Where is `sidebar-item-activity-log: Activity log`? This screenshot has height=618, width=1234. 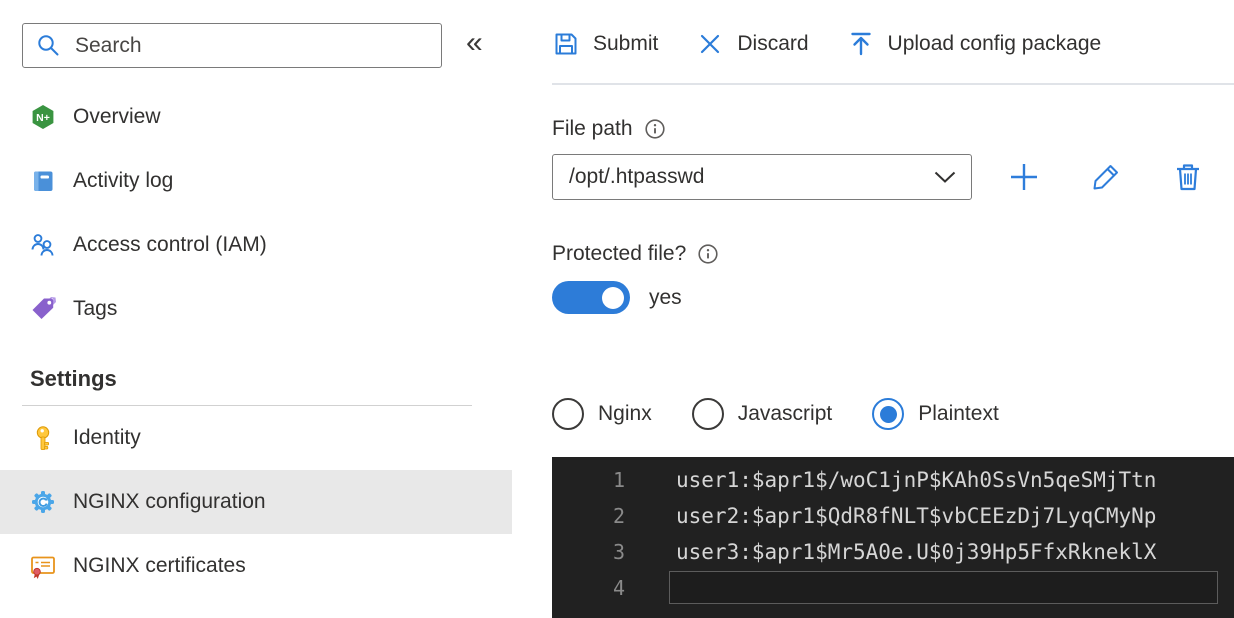 sidebar-item-activity-log: Activity log is located at coordinates (256, 181).